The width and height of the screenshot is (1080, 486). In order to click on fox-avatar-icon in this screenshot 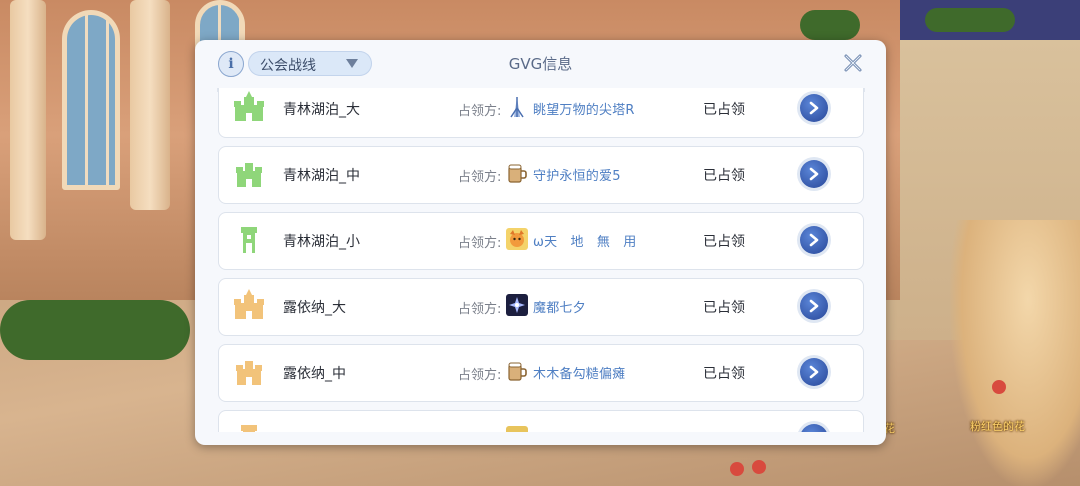, I will do `click(517, 239)`.